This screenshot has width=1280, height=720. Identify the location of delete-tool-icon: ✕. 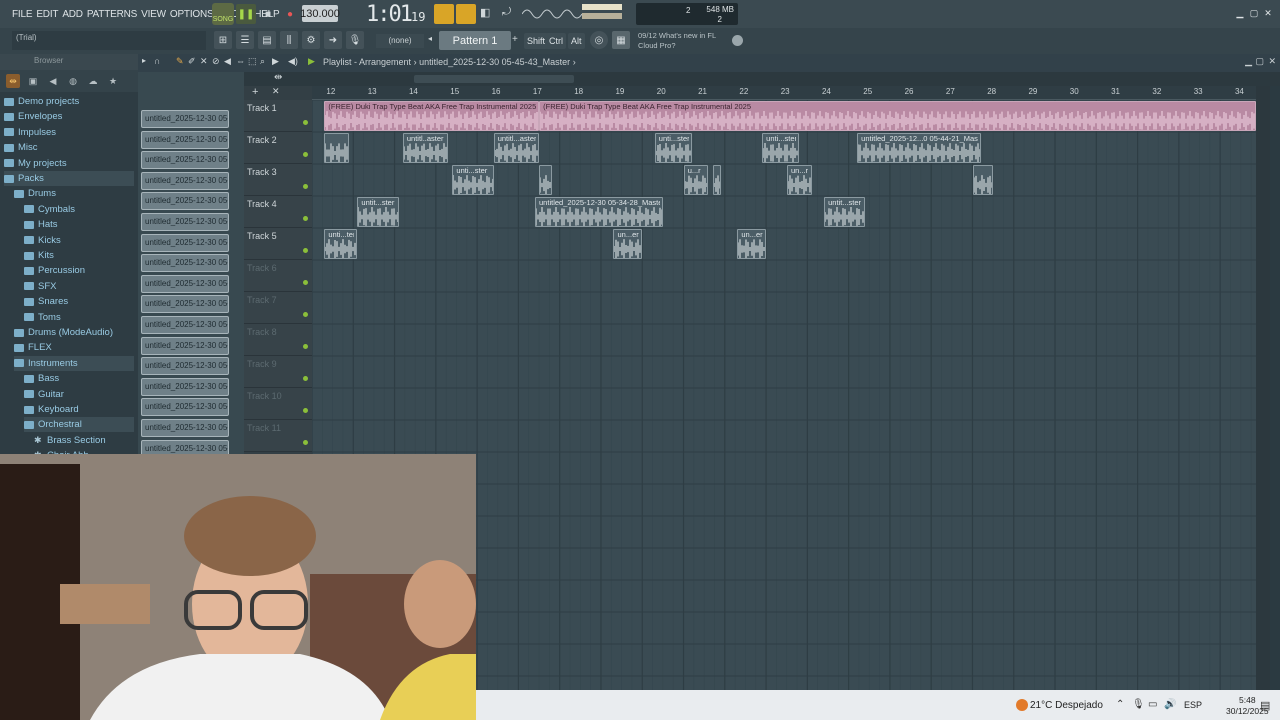
(204, 61).